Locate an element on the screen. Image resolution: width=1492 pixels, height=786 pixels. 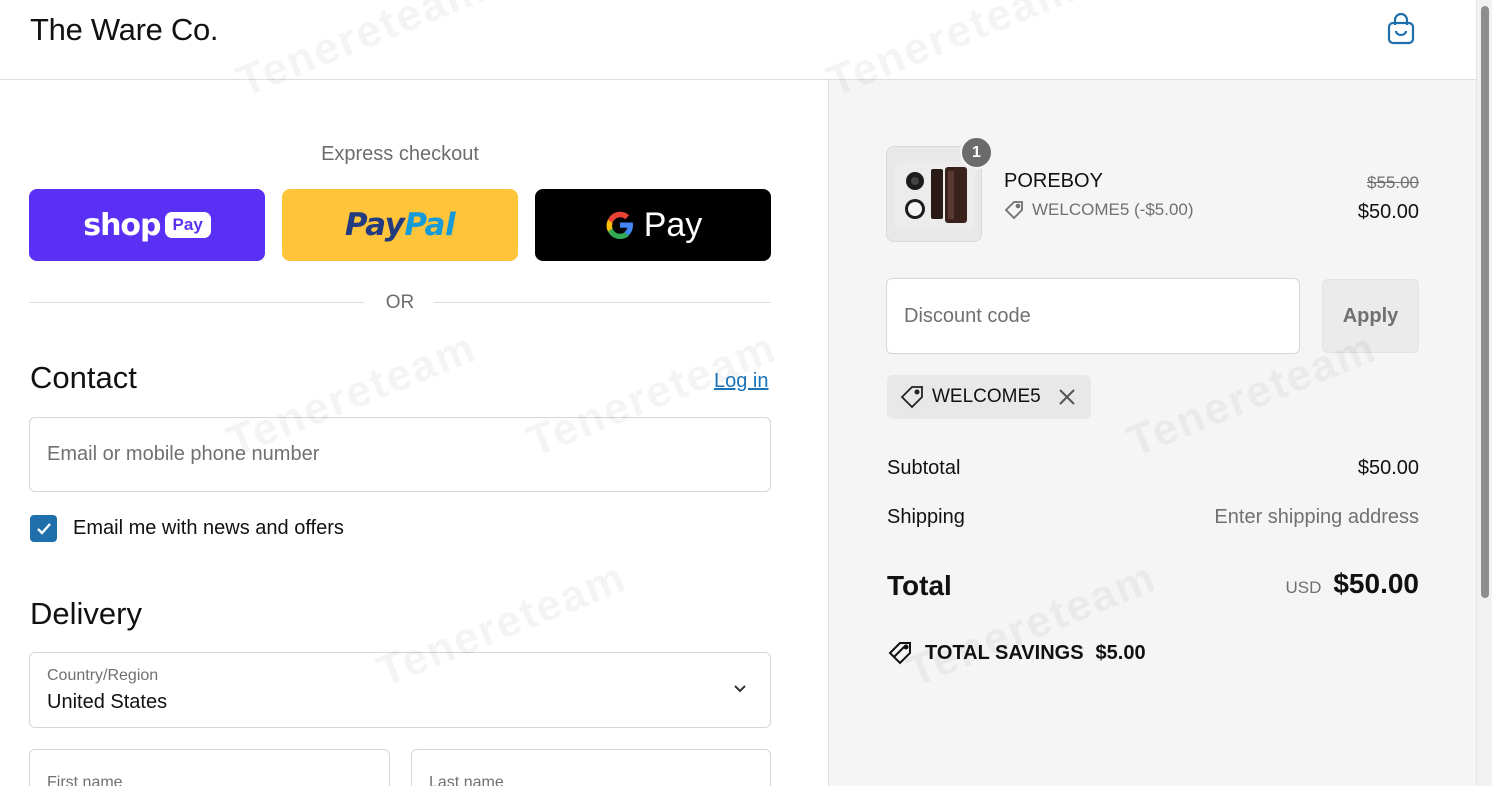
express-checkout-title: Express checkout is located at coordinates (400, 154).